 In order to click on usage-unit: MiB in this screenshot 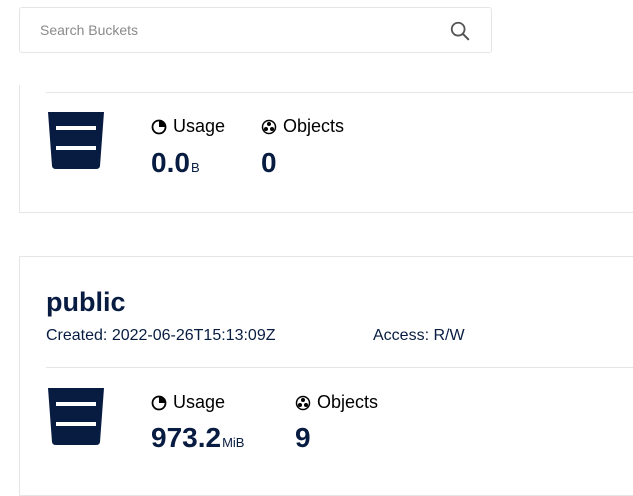, I will do `click(233, 442)`.